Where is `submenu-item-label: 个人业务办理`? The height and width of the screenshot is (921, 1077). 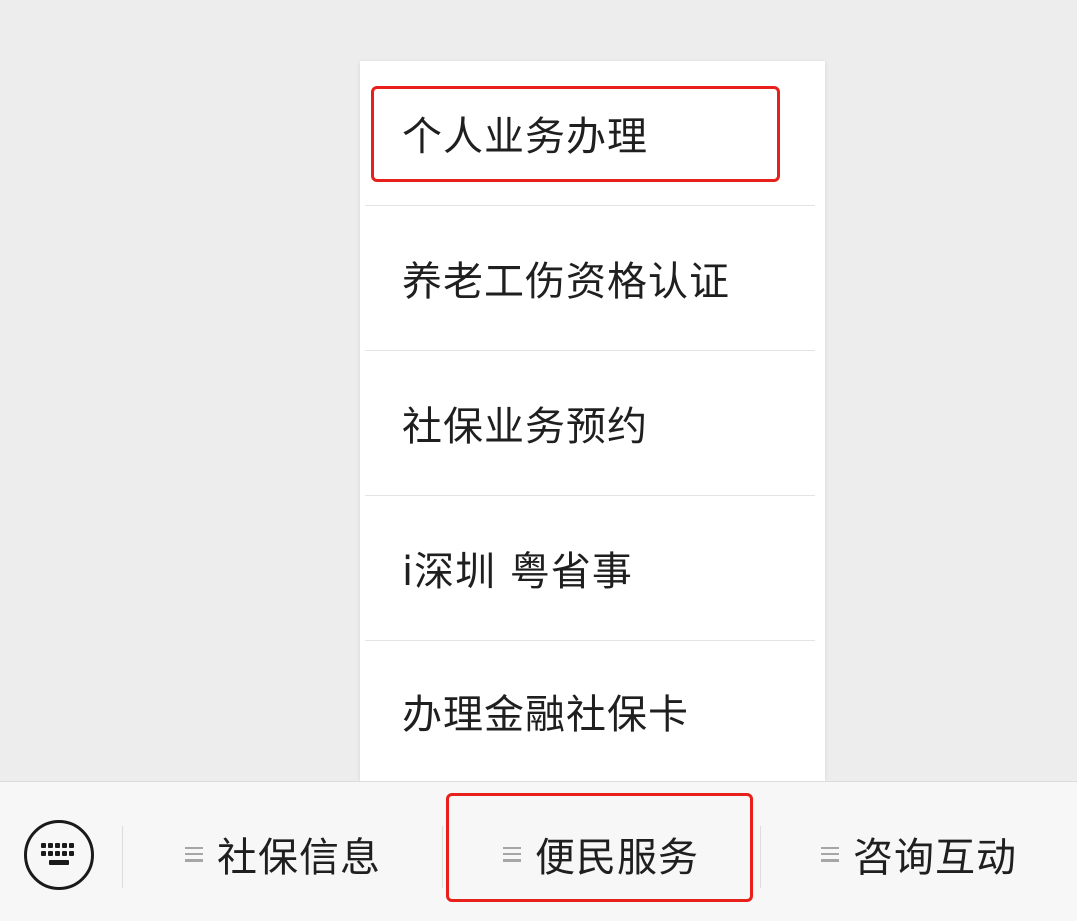
submenu-item-label: 个人业务办理 is located at coordinates (525, 137).